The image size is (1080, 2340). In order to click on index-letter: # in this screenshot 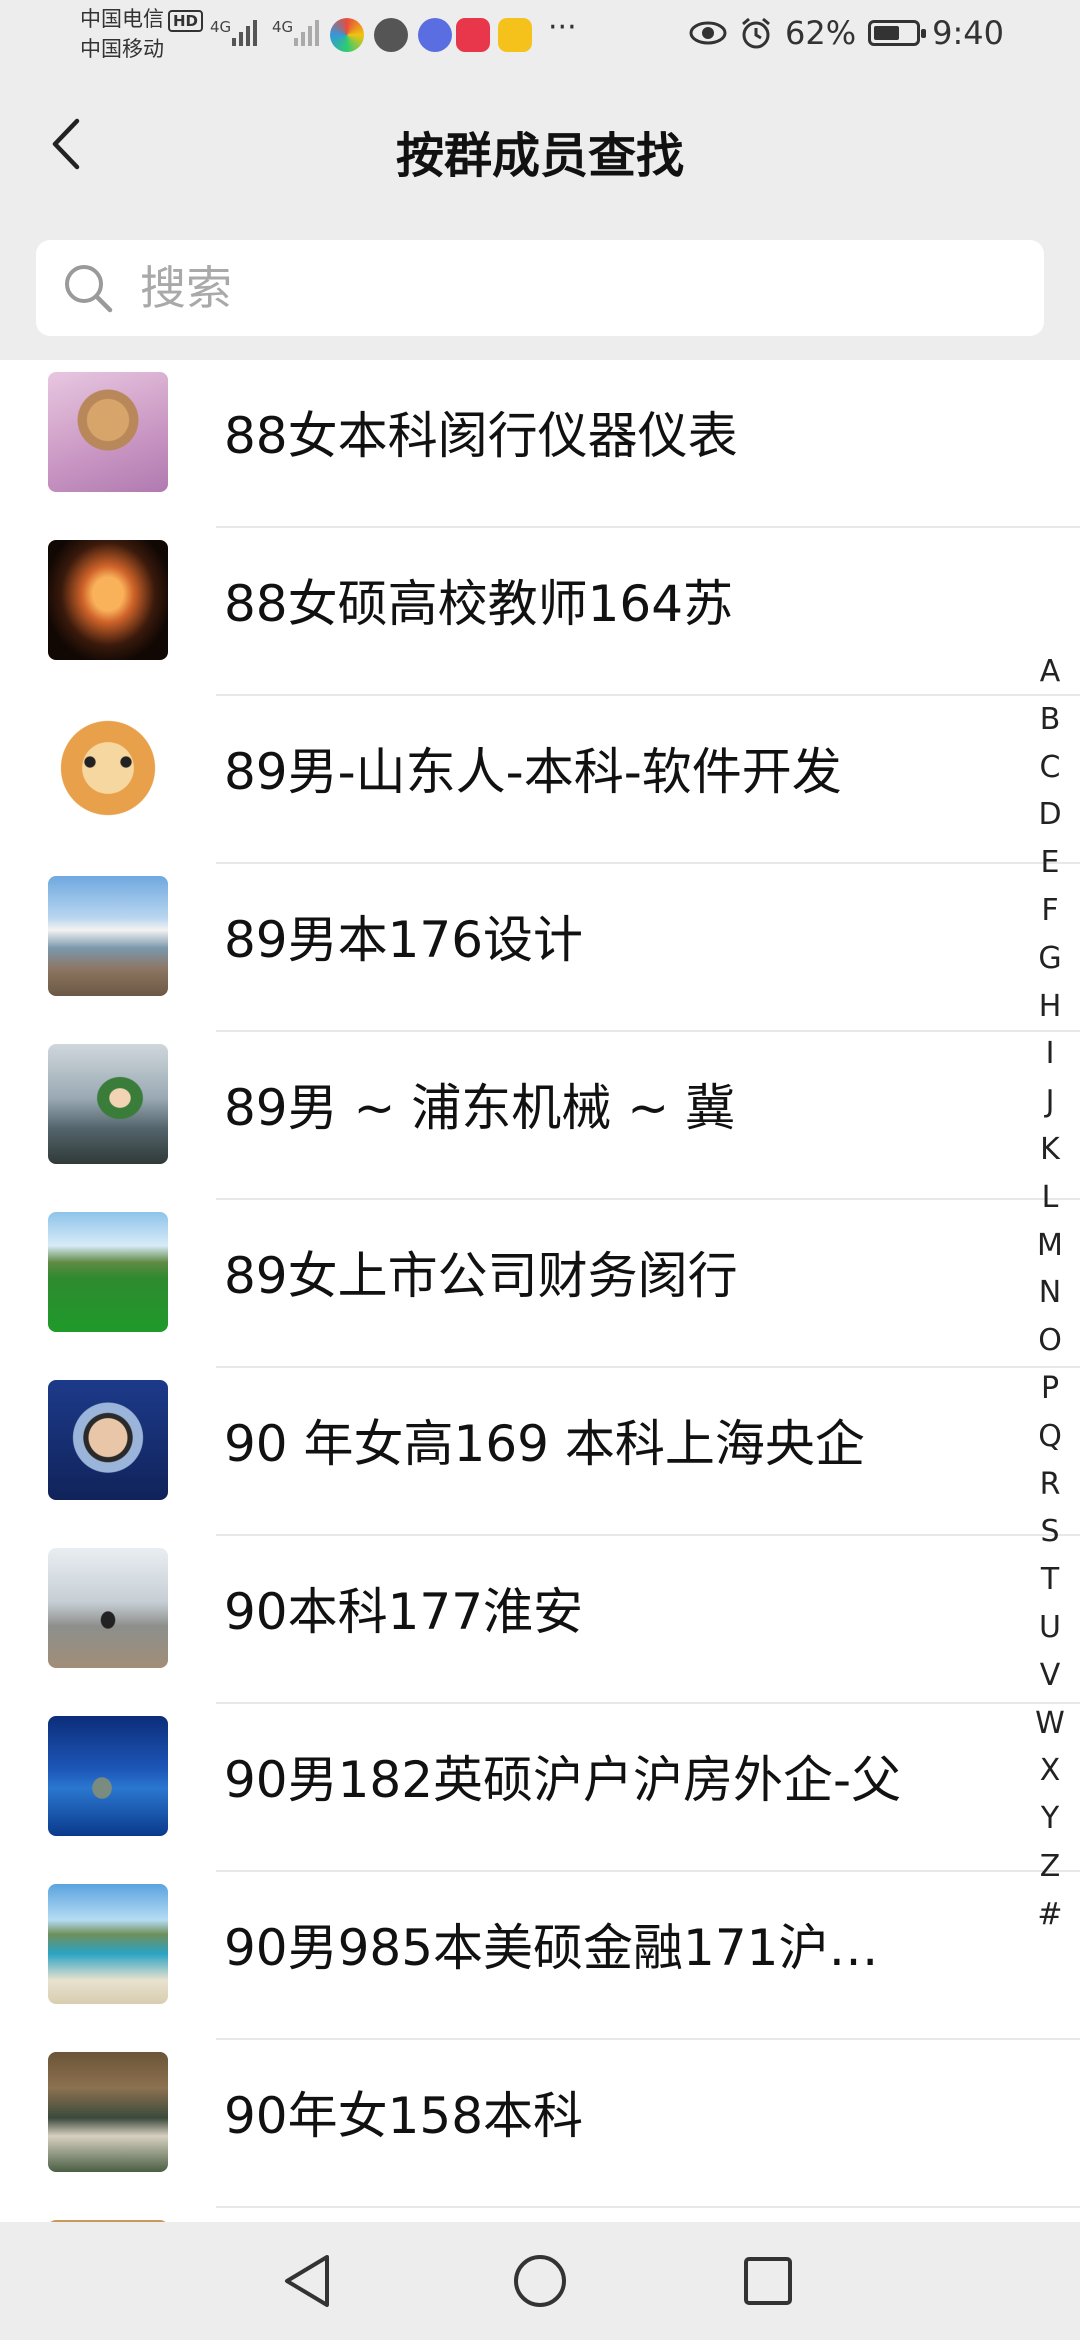, I will do `click(1050, 1915)`.